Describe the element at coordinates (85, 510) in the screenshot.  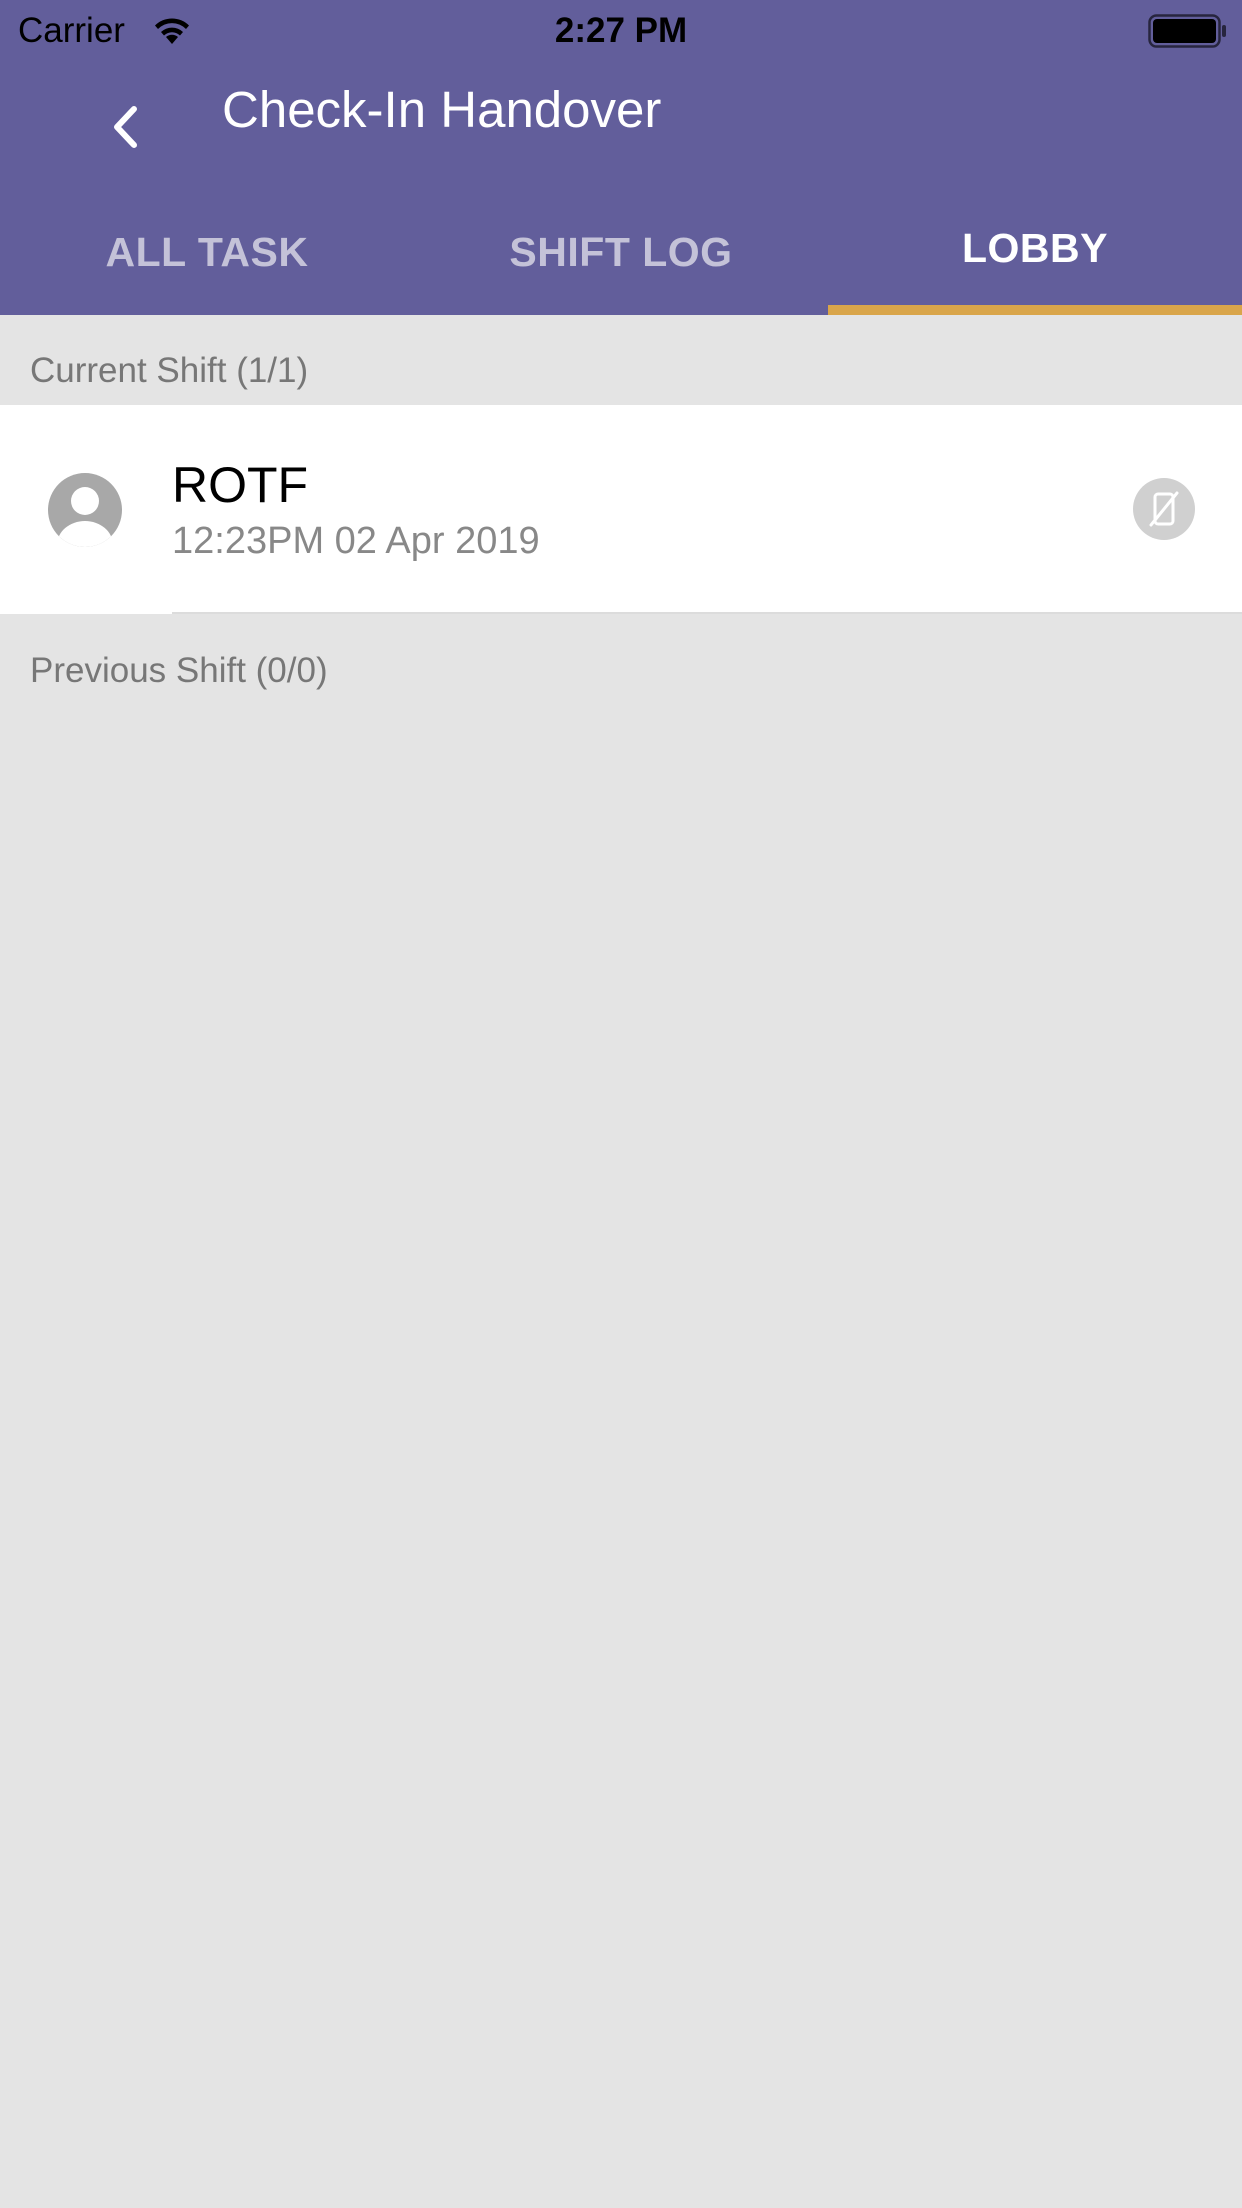
I see `person-avatar-icon` at that location.